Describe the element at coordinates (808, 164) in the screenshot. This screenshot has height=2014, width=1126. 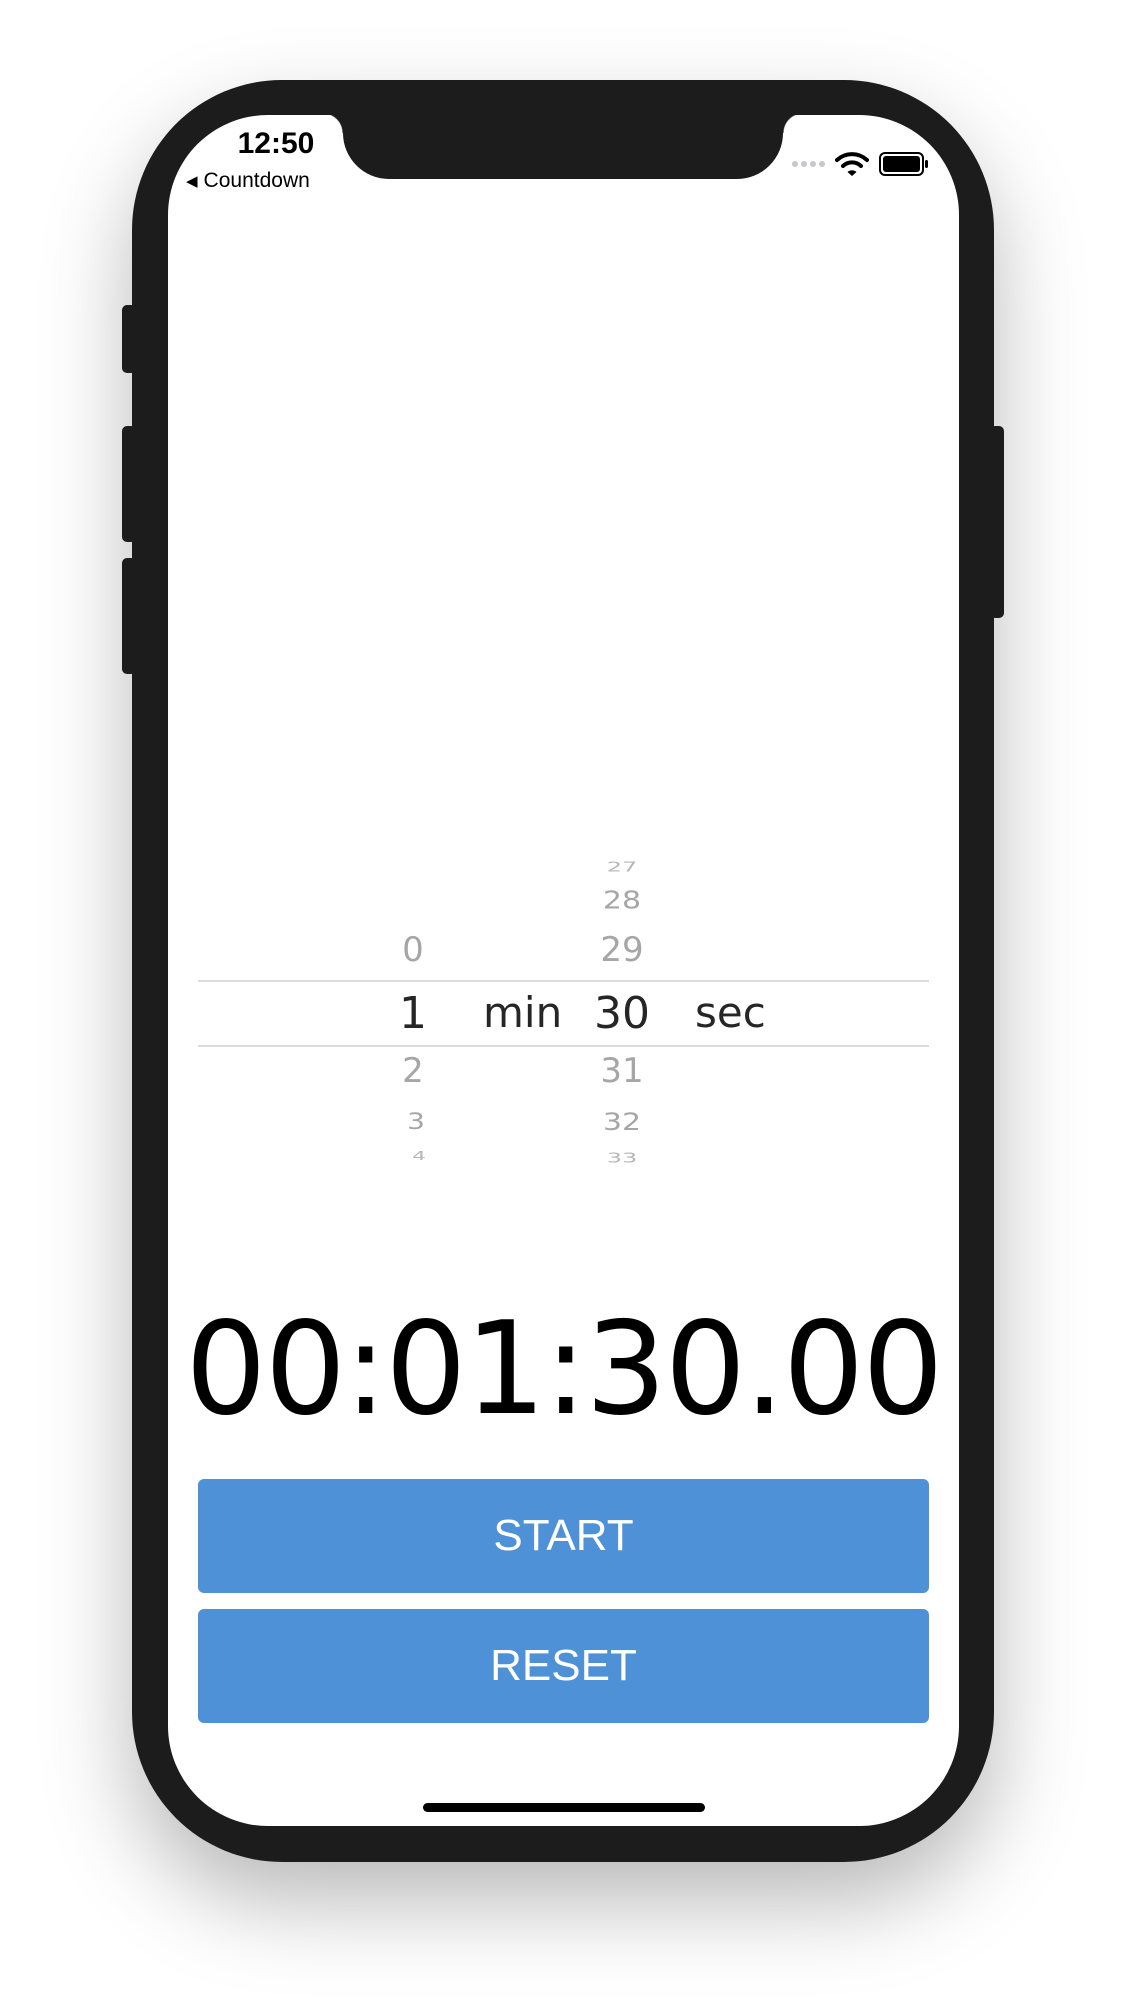
I see `cellular-signal-icon` at that location.